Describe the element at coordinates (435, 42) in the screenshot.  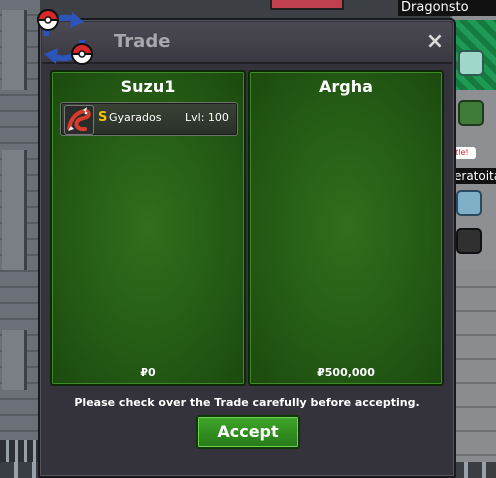
I see `close-button: ×` at that location.